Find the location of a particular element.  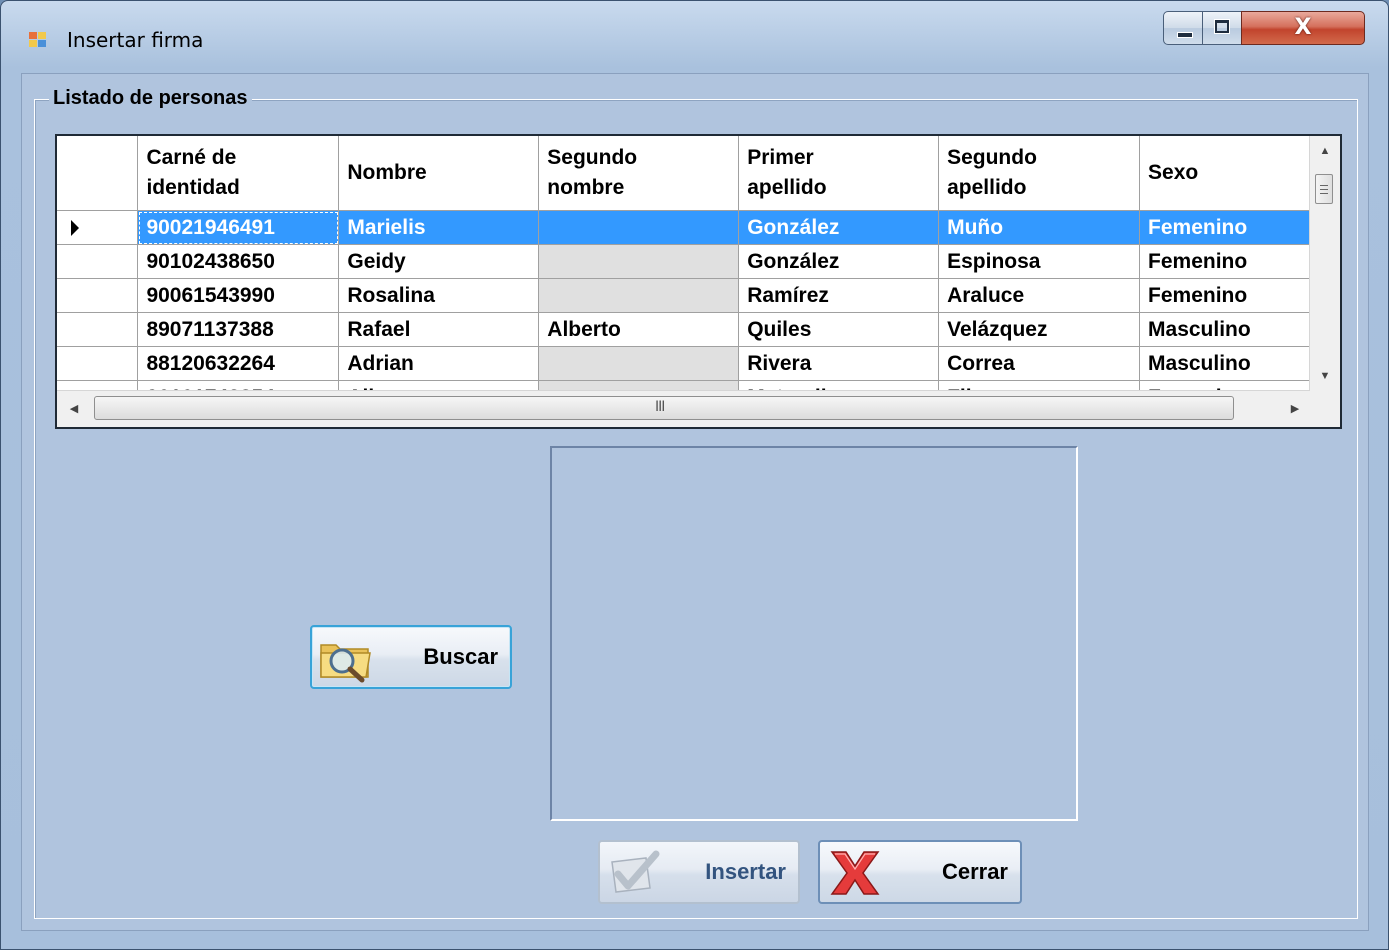

maximize-icon is located at coordinates (1222, 26).